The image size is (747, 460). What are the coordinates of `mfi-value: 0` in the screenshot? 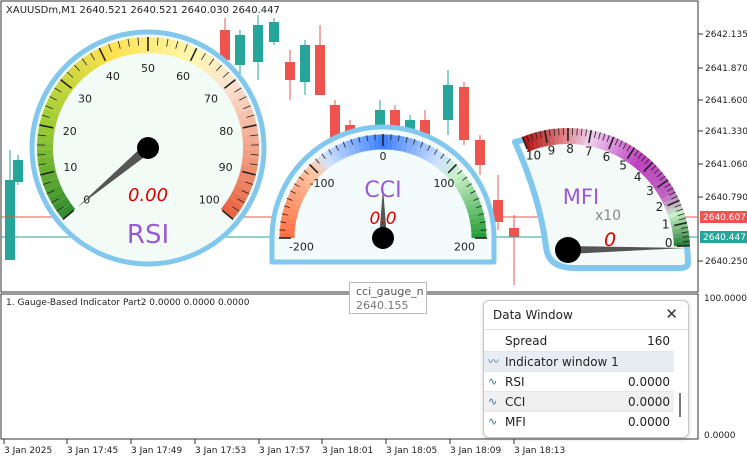 It's located at (610, 240).